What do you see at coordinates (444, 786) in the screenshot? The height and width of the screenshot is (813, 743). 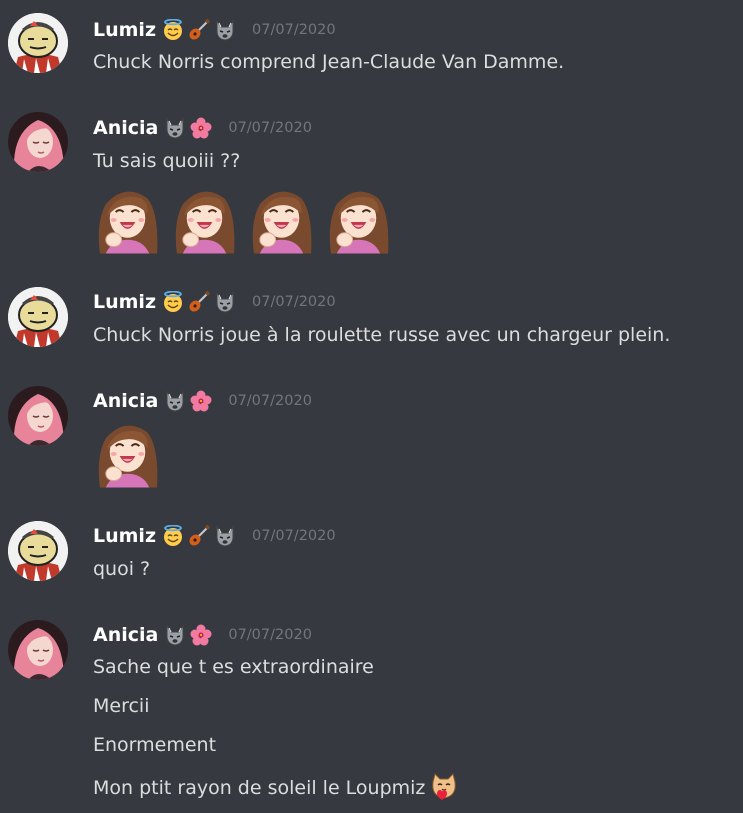 I see `cat-heart-emote` at bounding box center [444, 786].